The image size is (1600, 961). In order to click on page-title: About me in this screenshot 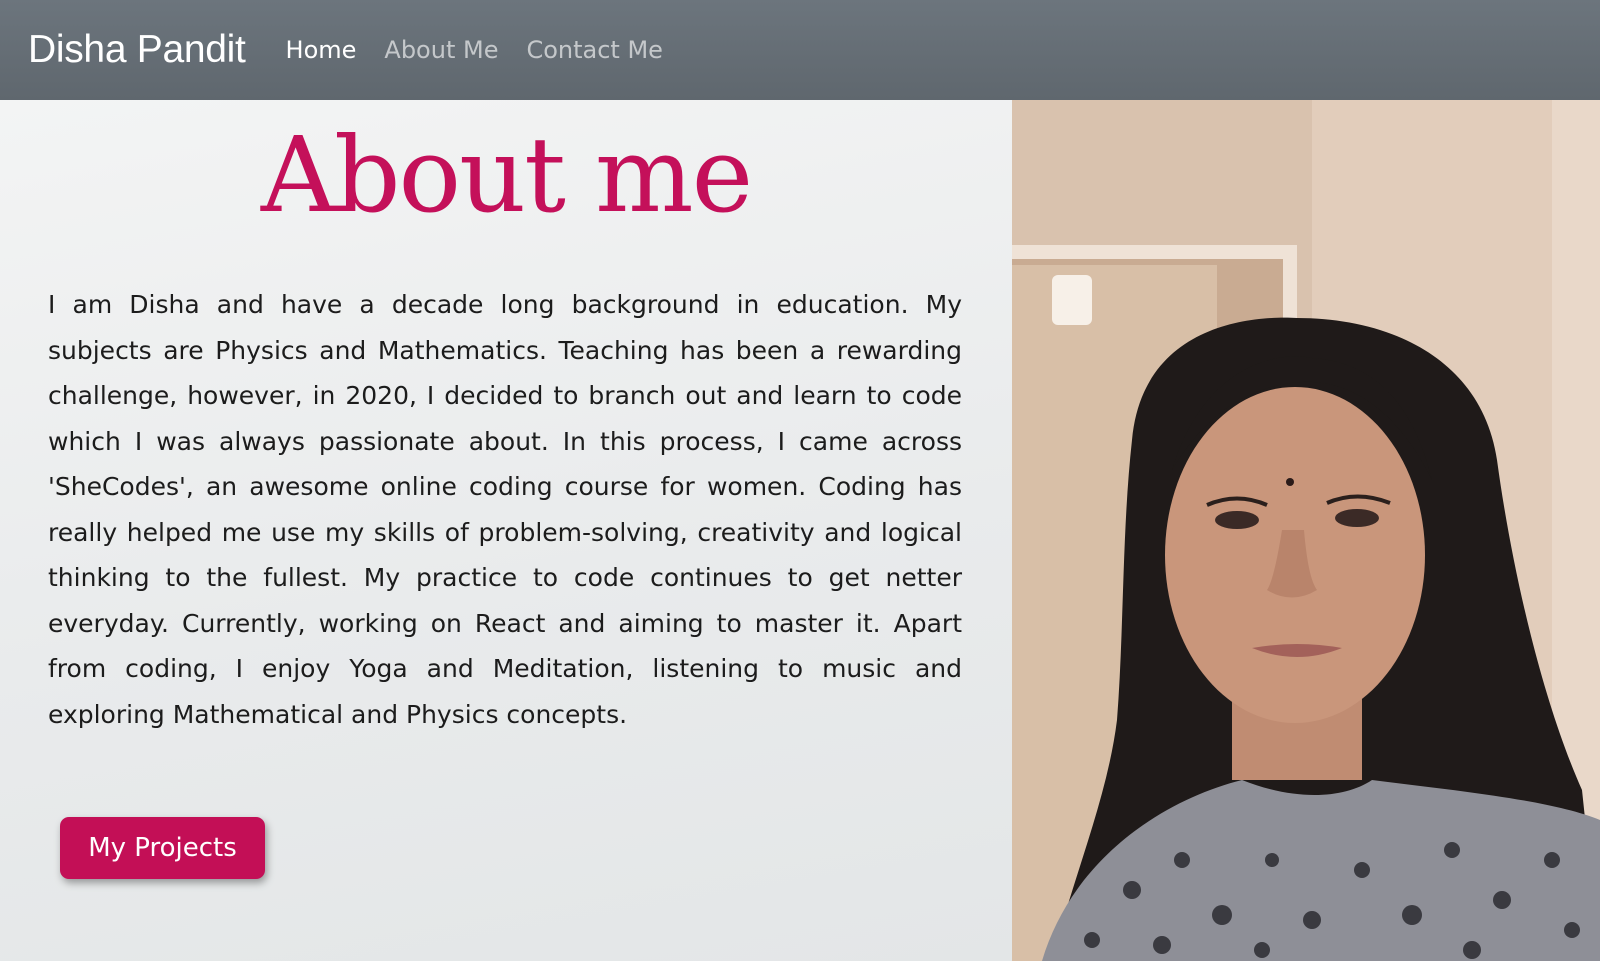, I will do `click(506, 175)`.